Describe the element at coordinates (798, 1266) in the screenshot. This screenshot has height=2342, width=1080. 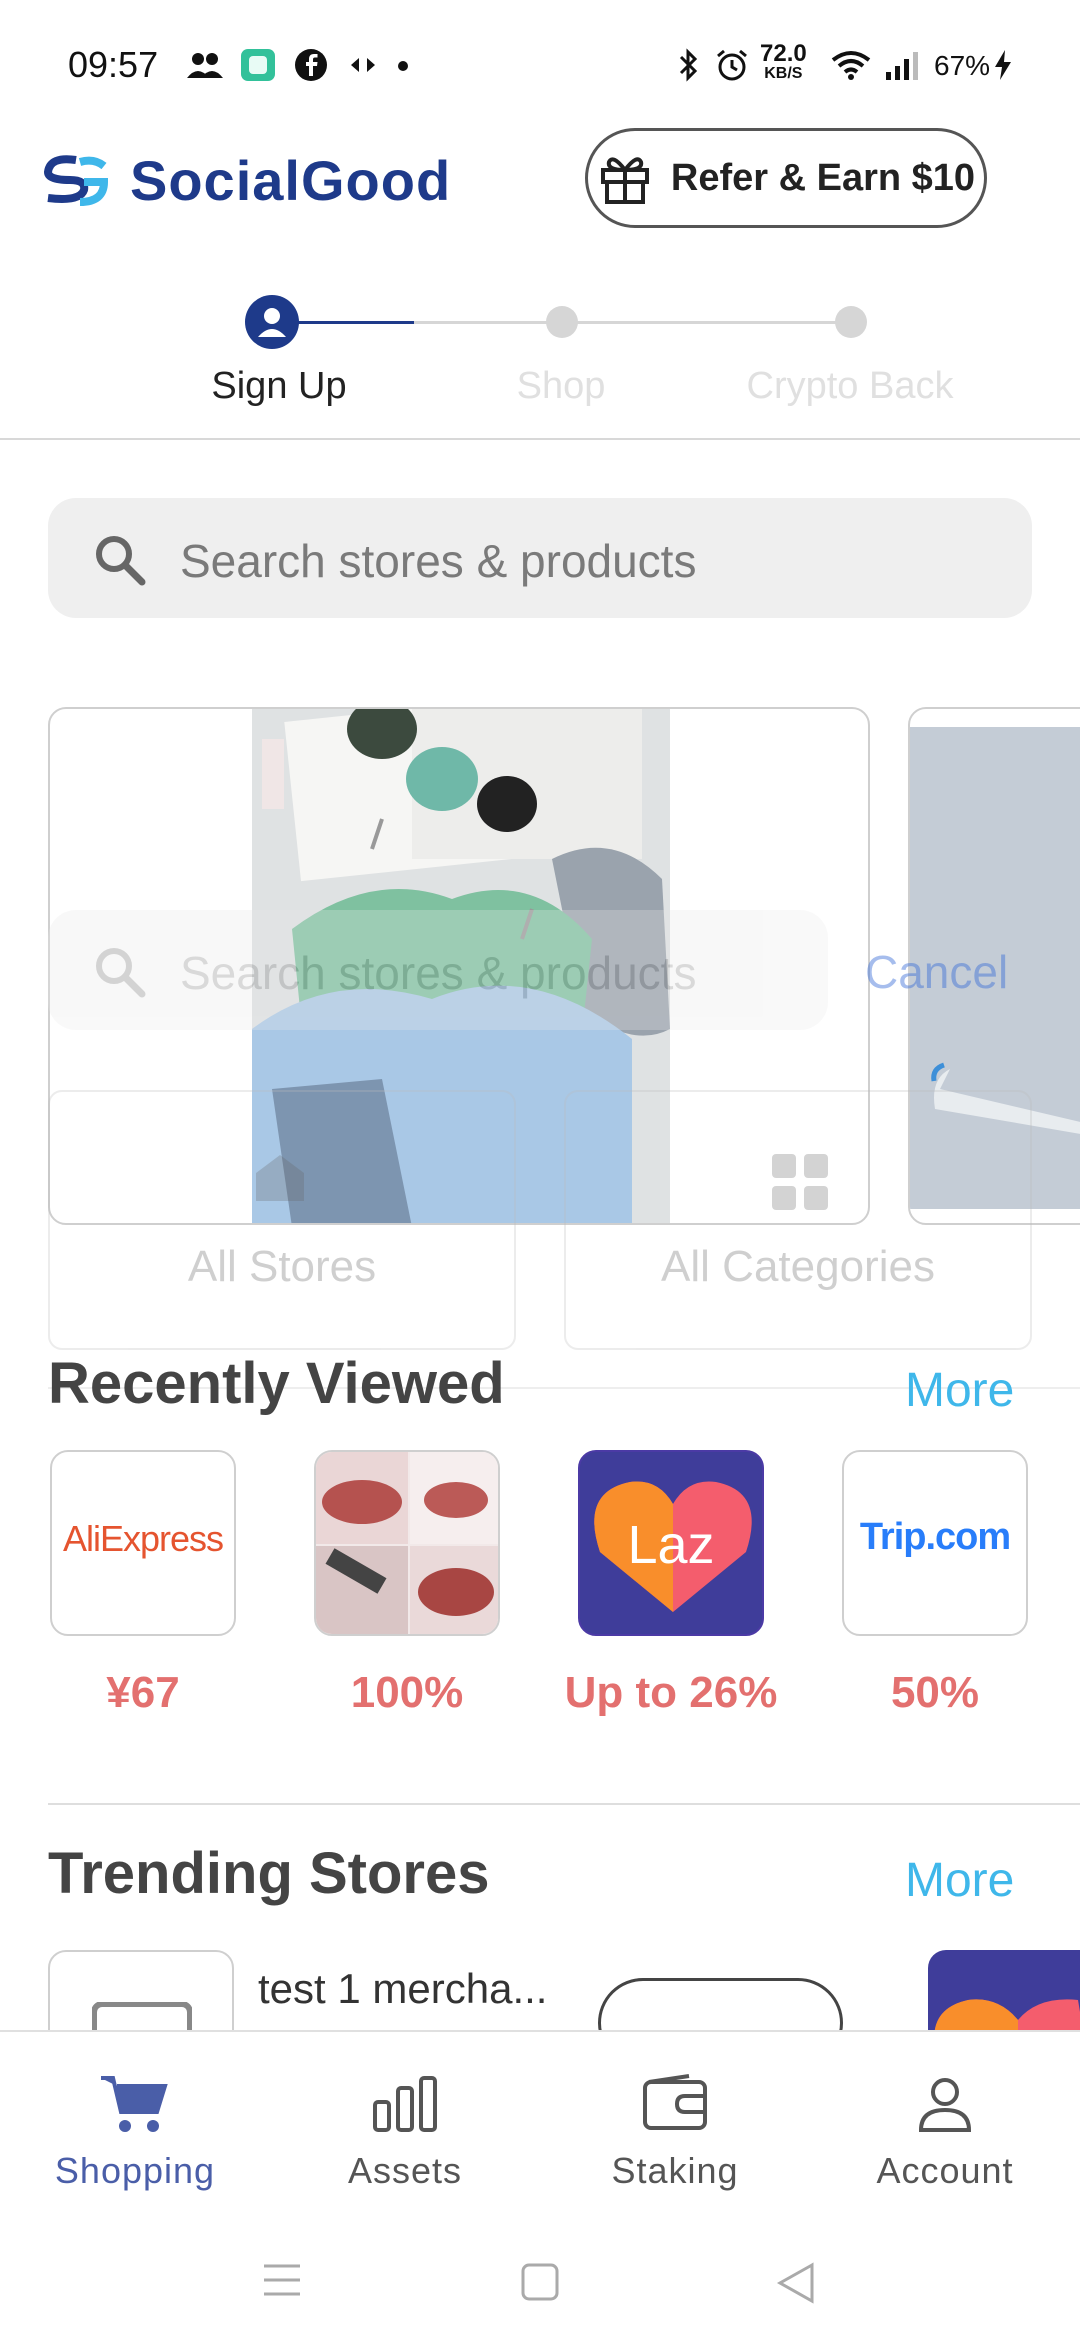
I see `overlay-all-categories-label: All Categories` at that location.